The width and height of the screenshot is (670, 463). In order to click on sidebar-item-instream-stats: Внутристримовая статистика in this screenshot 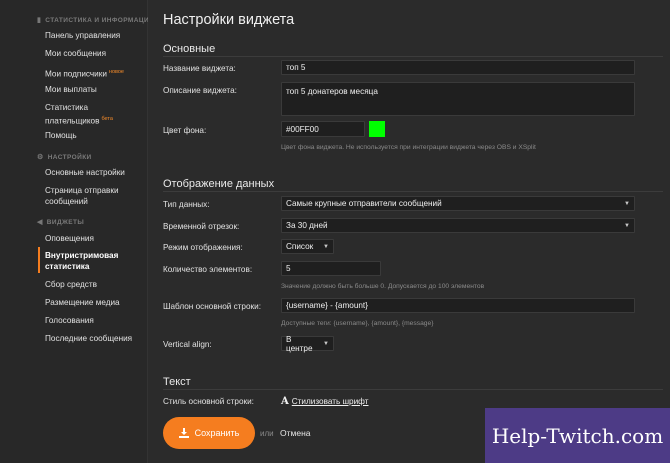, I will do `click(95, 261)`.